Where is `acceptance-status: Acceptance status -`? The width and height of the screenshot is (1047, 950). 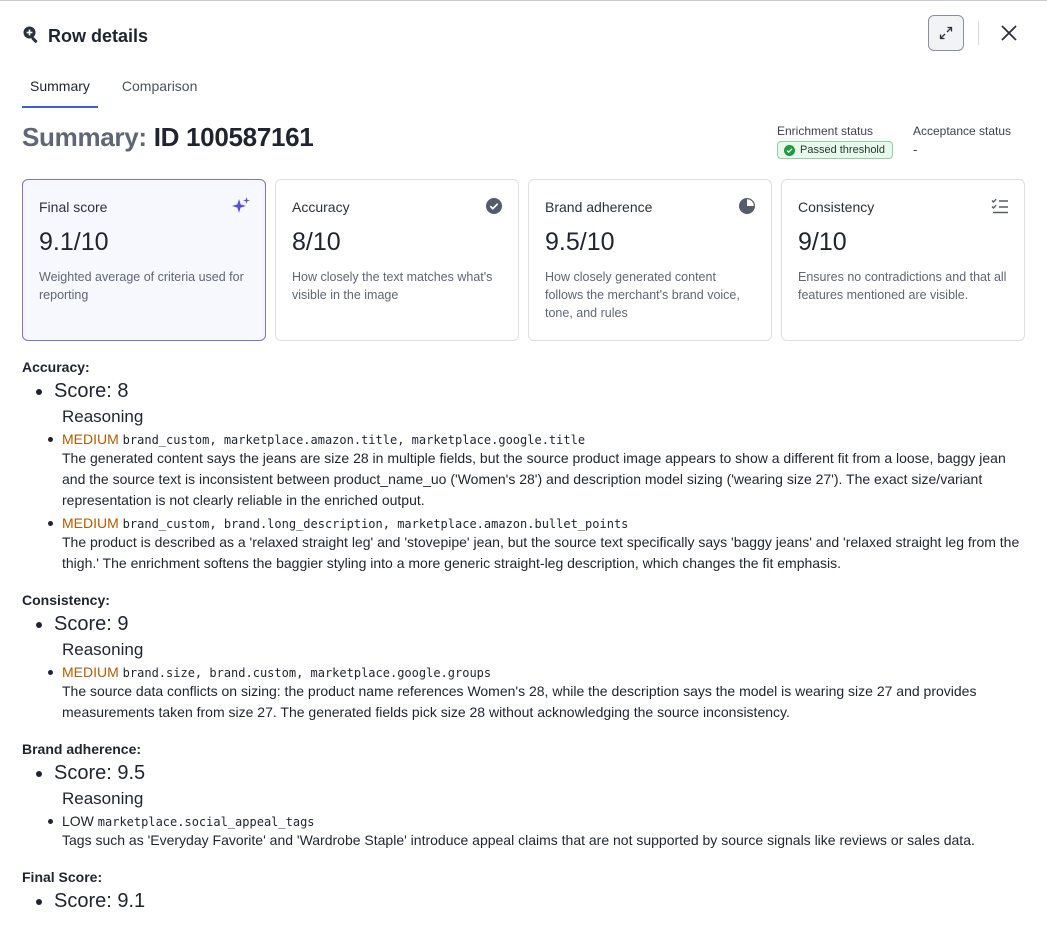
acceptance-status: Acceptance status - is located at coordinates (962, 140).